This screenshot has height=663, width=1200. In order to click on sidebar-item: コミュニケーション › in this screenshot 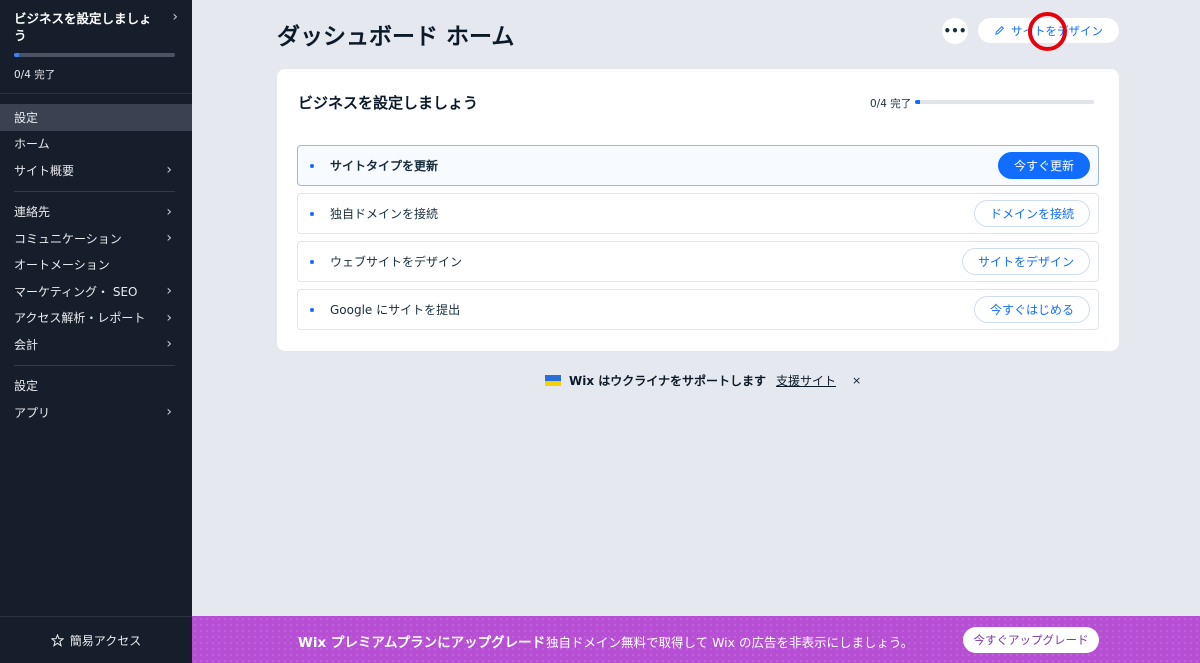, I will do `click(96, 238)`.